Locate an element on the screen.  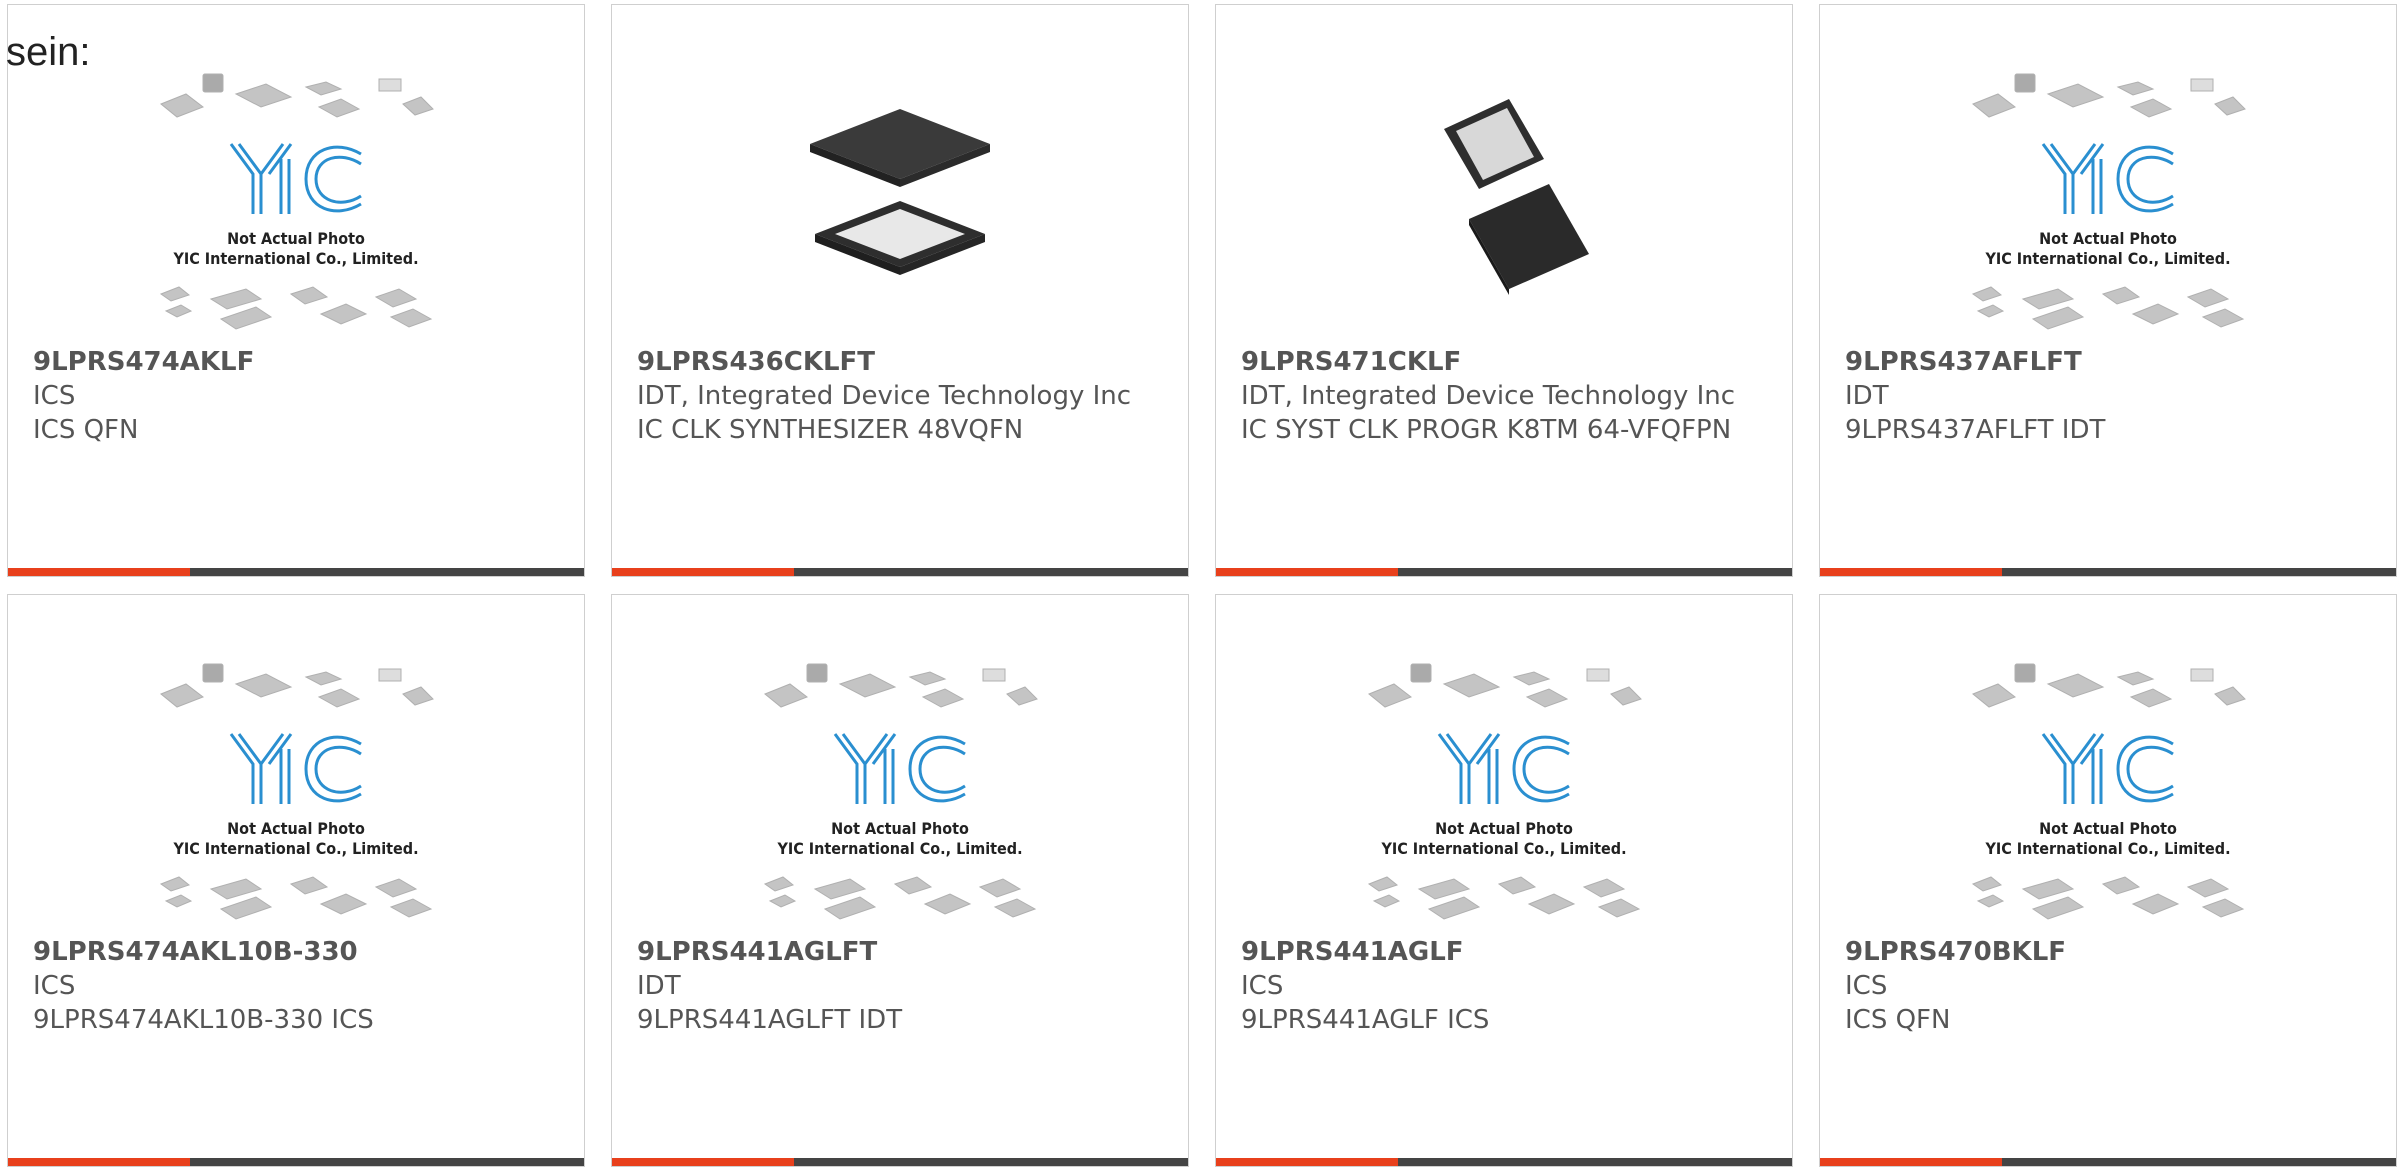
part-number-link: 9LPRS441AGLFT is located at coordinates (902, 952).